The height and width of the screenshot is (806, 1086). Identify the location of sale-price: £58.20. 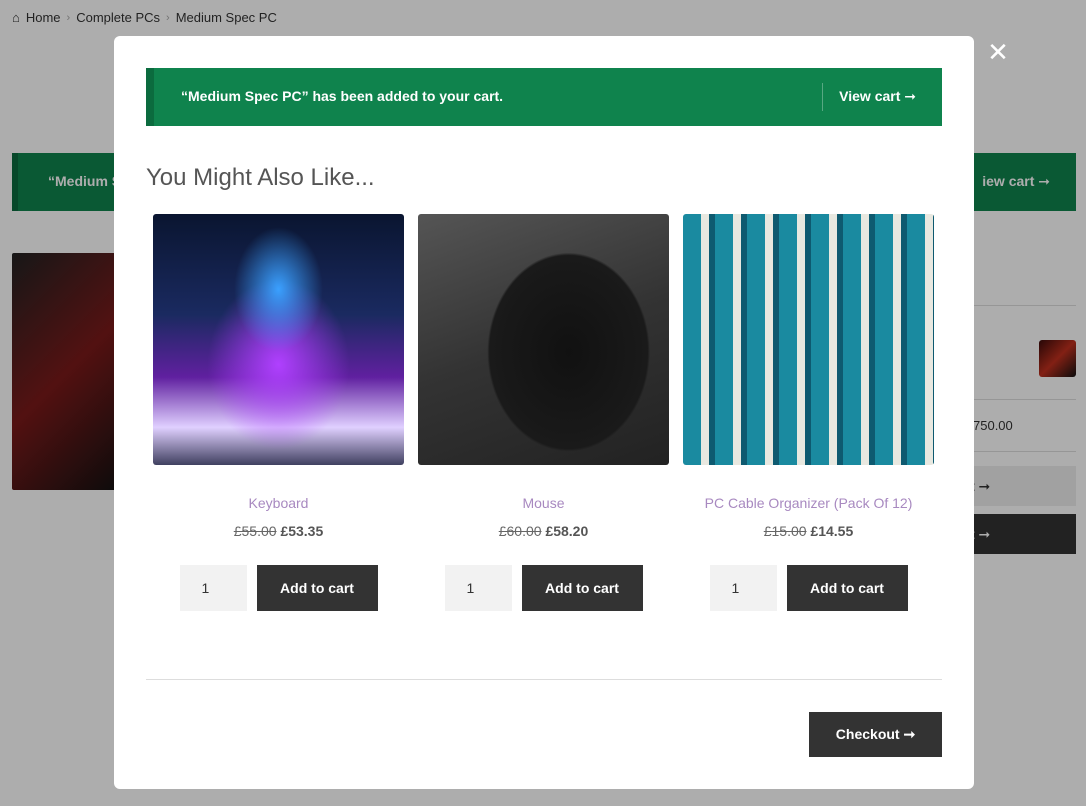
(567, 531).